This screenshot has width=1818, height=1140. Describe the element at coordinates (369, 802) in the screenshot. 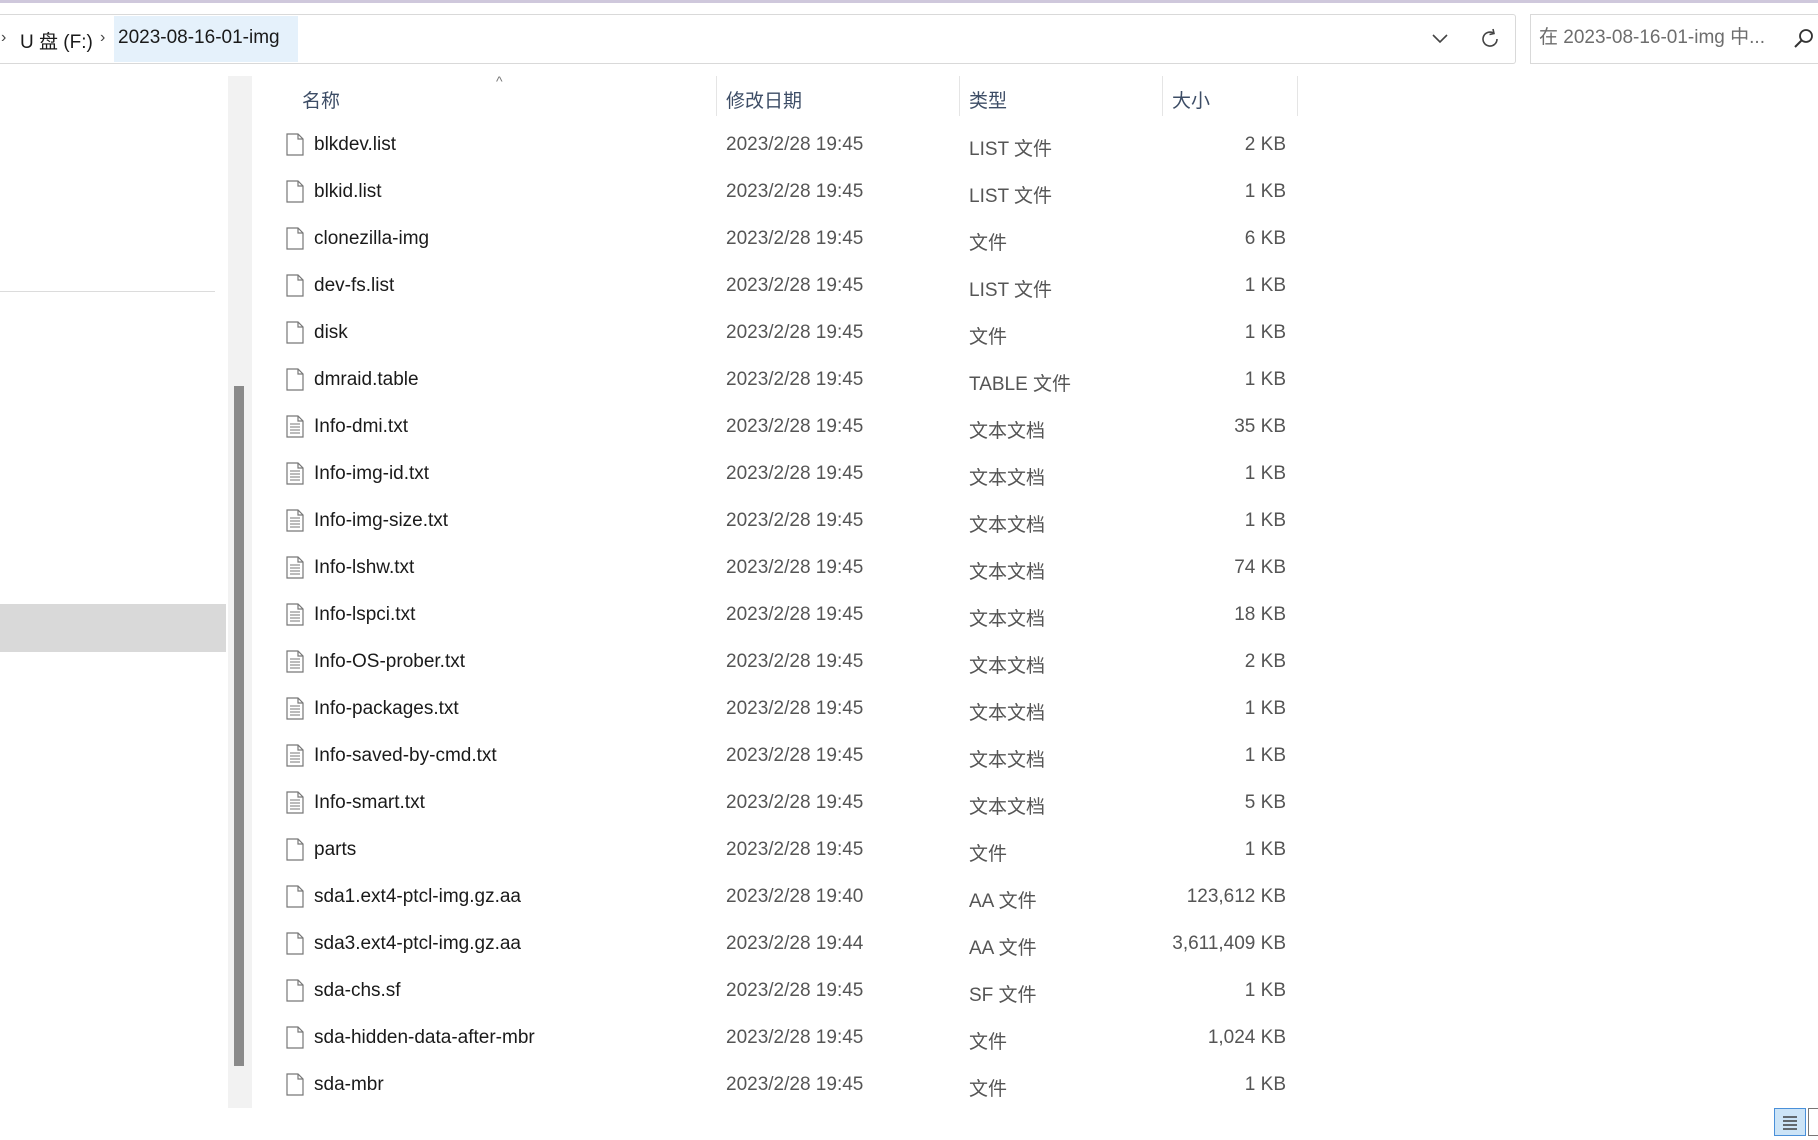

I see `file-name: Info-smart.txt` at that location.